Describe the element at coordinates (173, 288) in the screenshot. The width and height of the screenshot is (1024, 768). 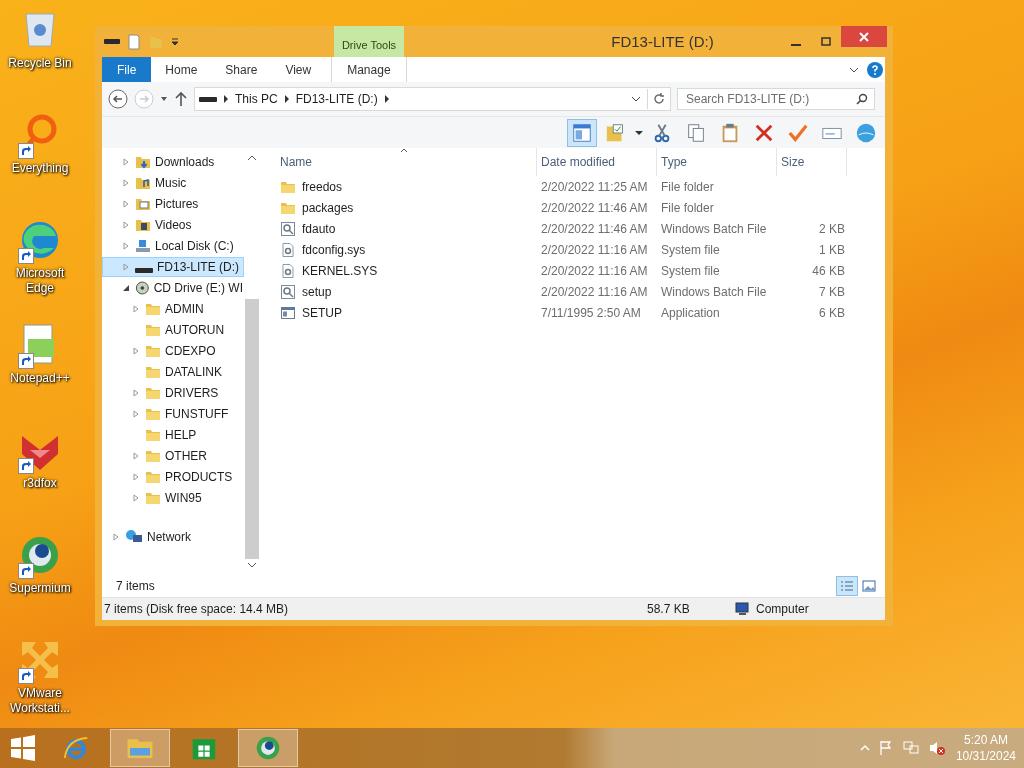
I see `tree-item: CD Drive (E:) WI` at that location.